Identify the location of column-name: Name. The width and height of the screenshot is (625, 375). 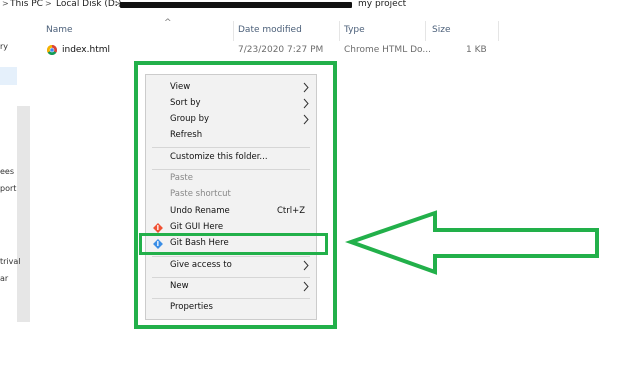
(59, 30).